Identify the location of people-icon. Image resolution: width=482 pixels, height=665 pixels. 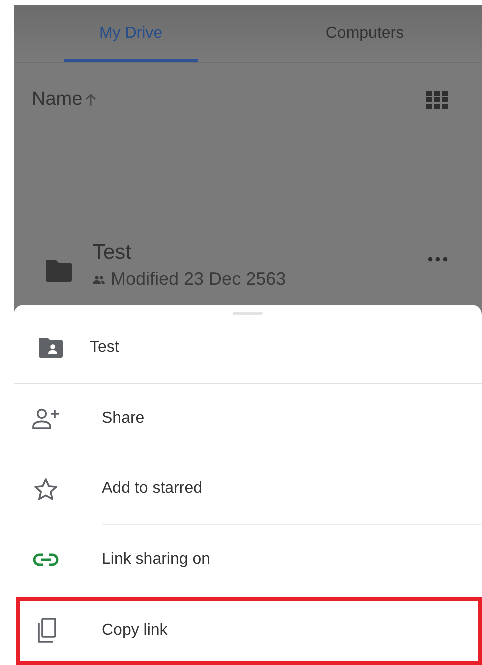
(99, 280).